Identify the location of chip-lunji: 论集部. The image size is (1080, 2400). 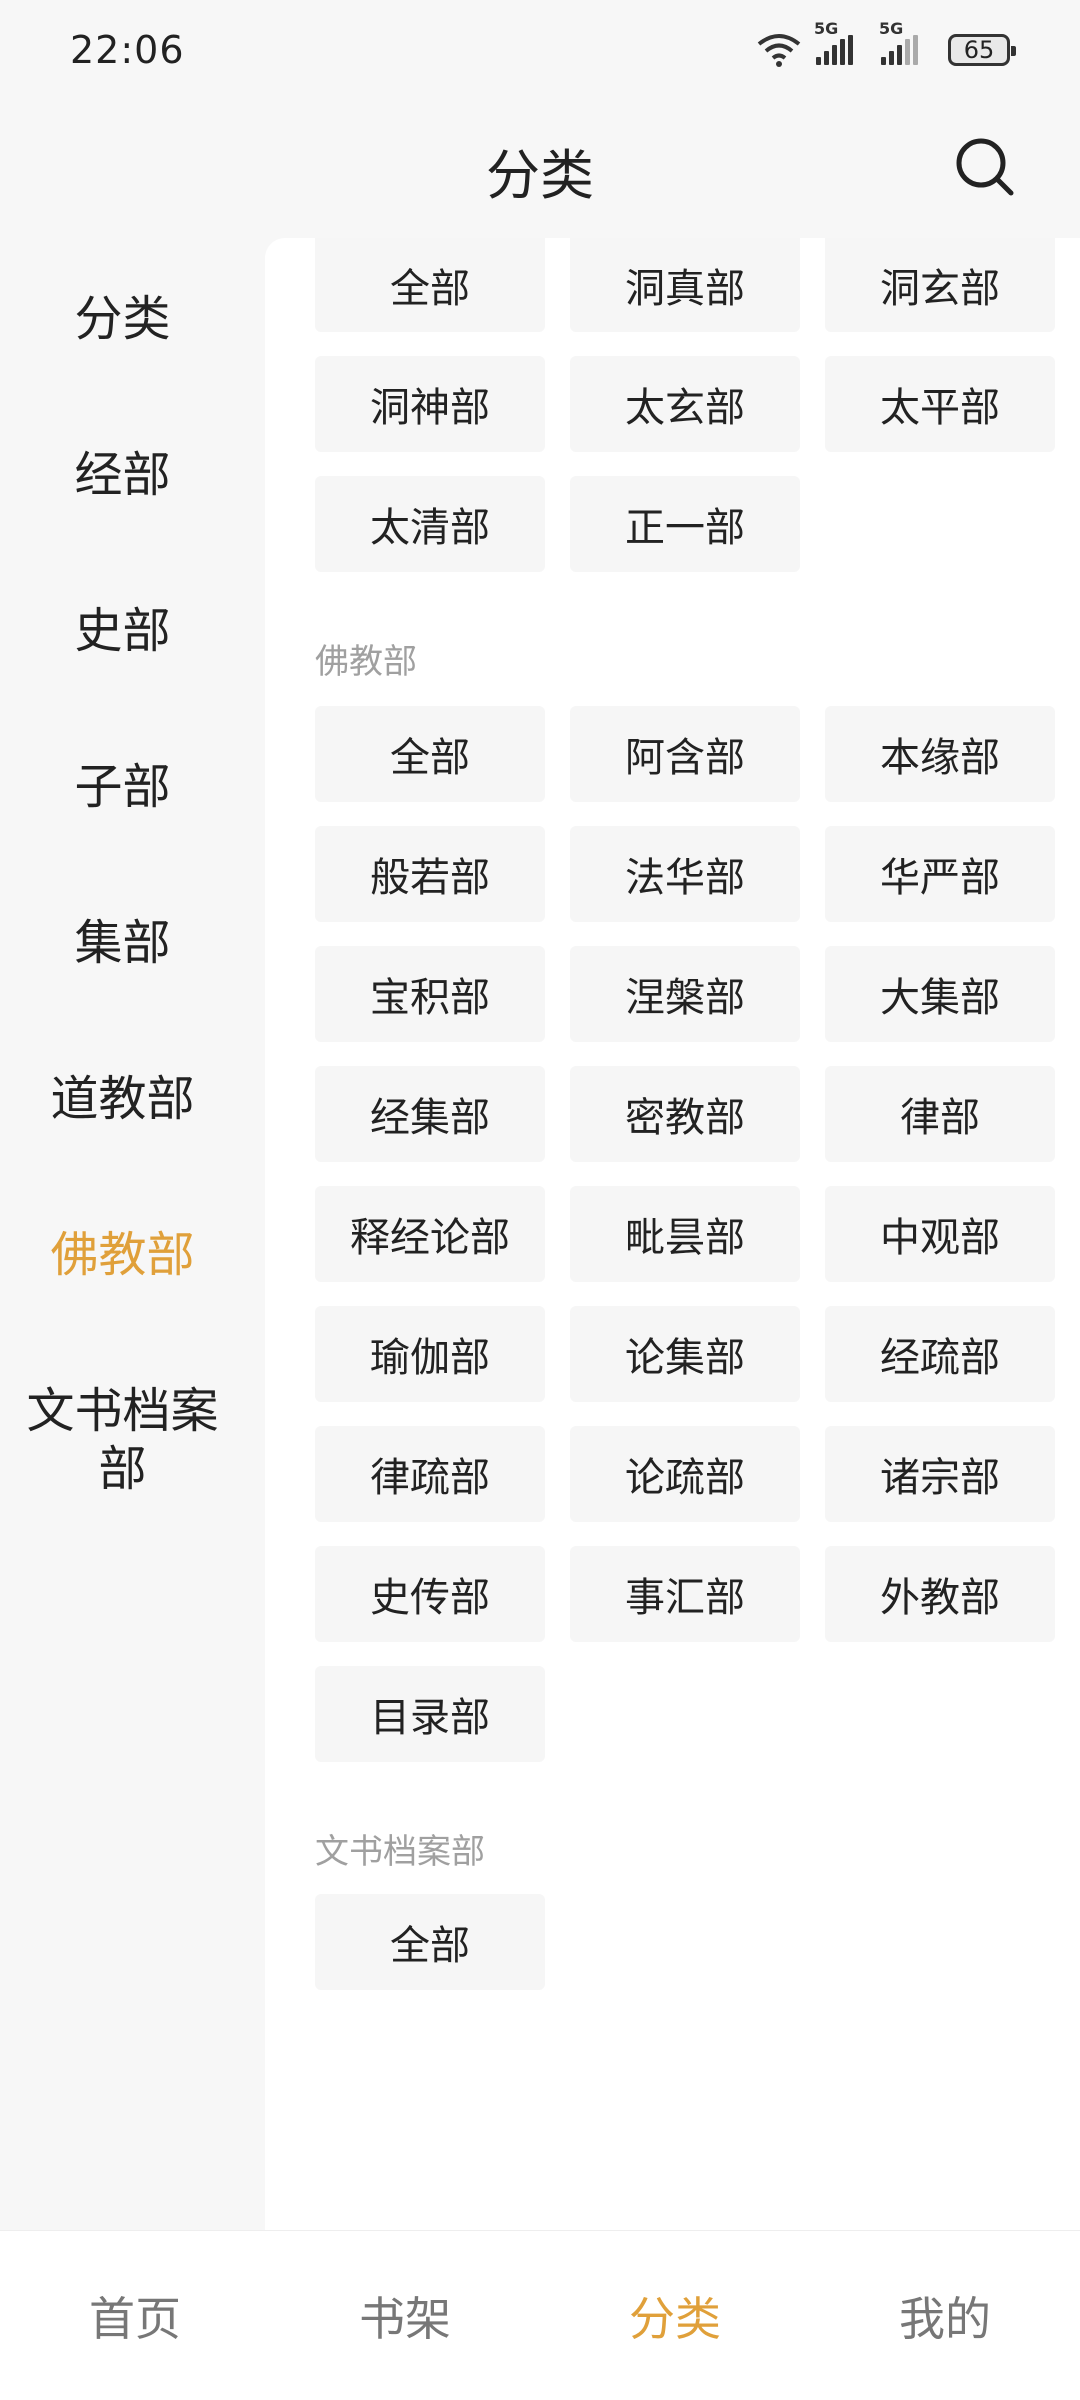
(685, 1354).